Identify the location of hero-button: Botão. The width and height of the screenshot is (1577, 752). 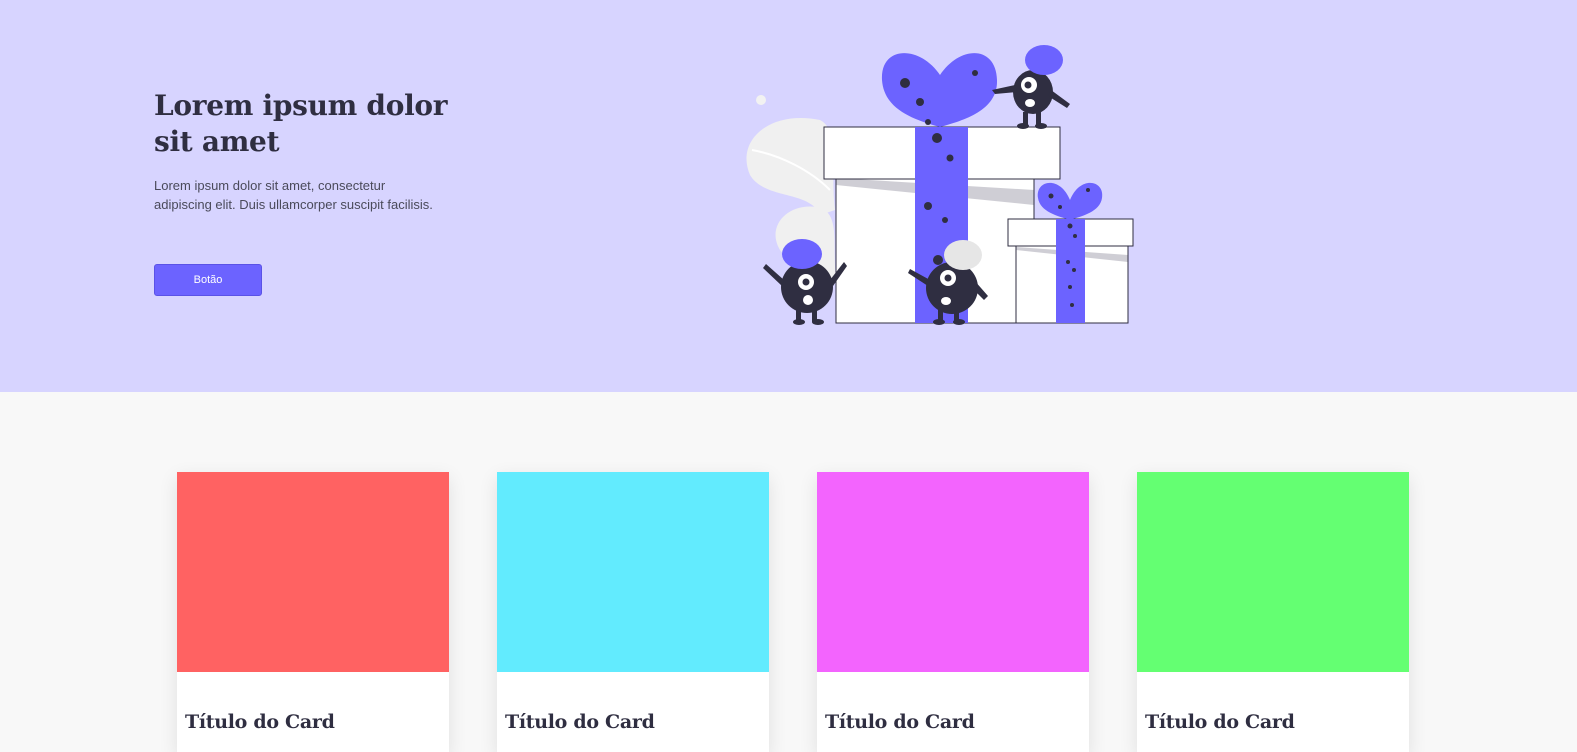
(208, 280).